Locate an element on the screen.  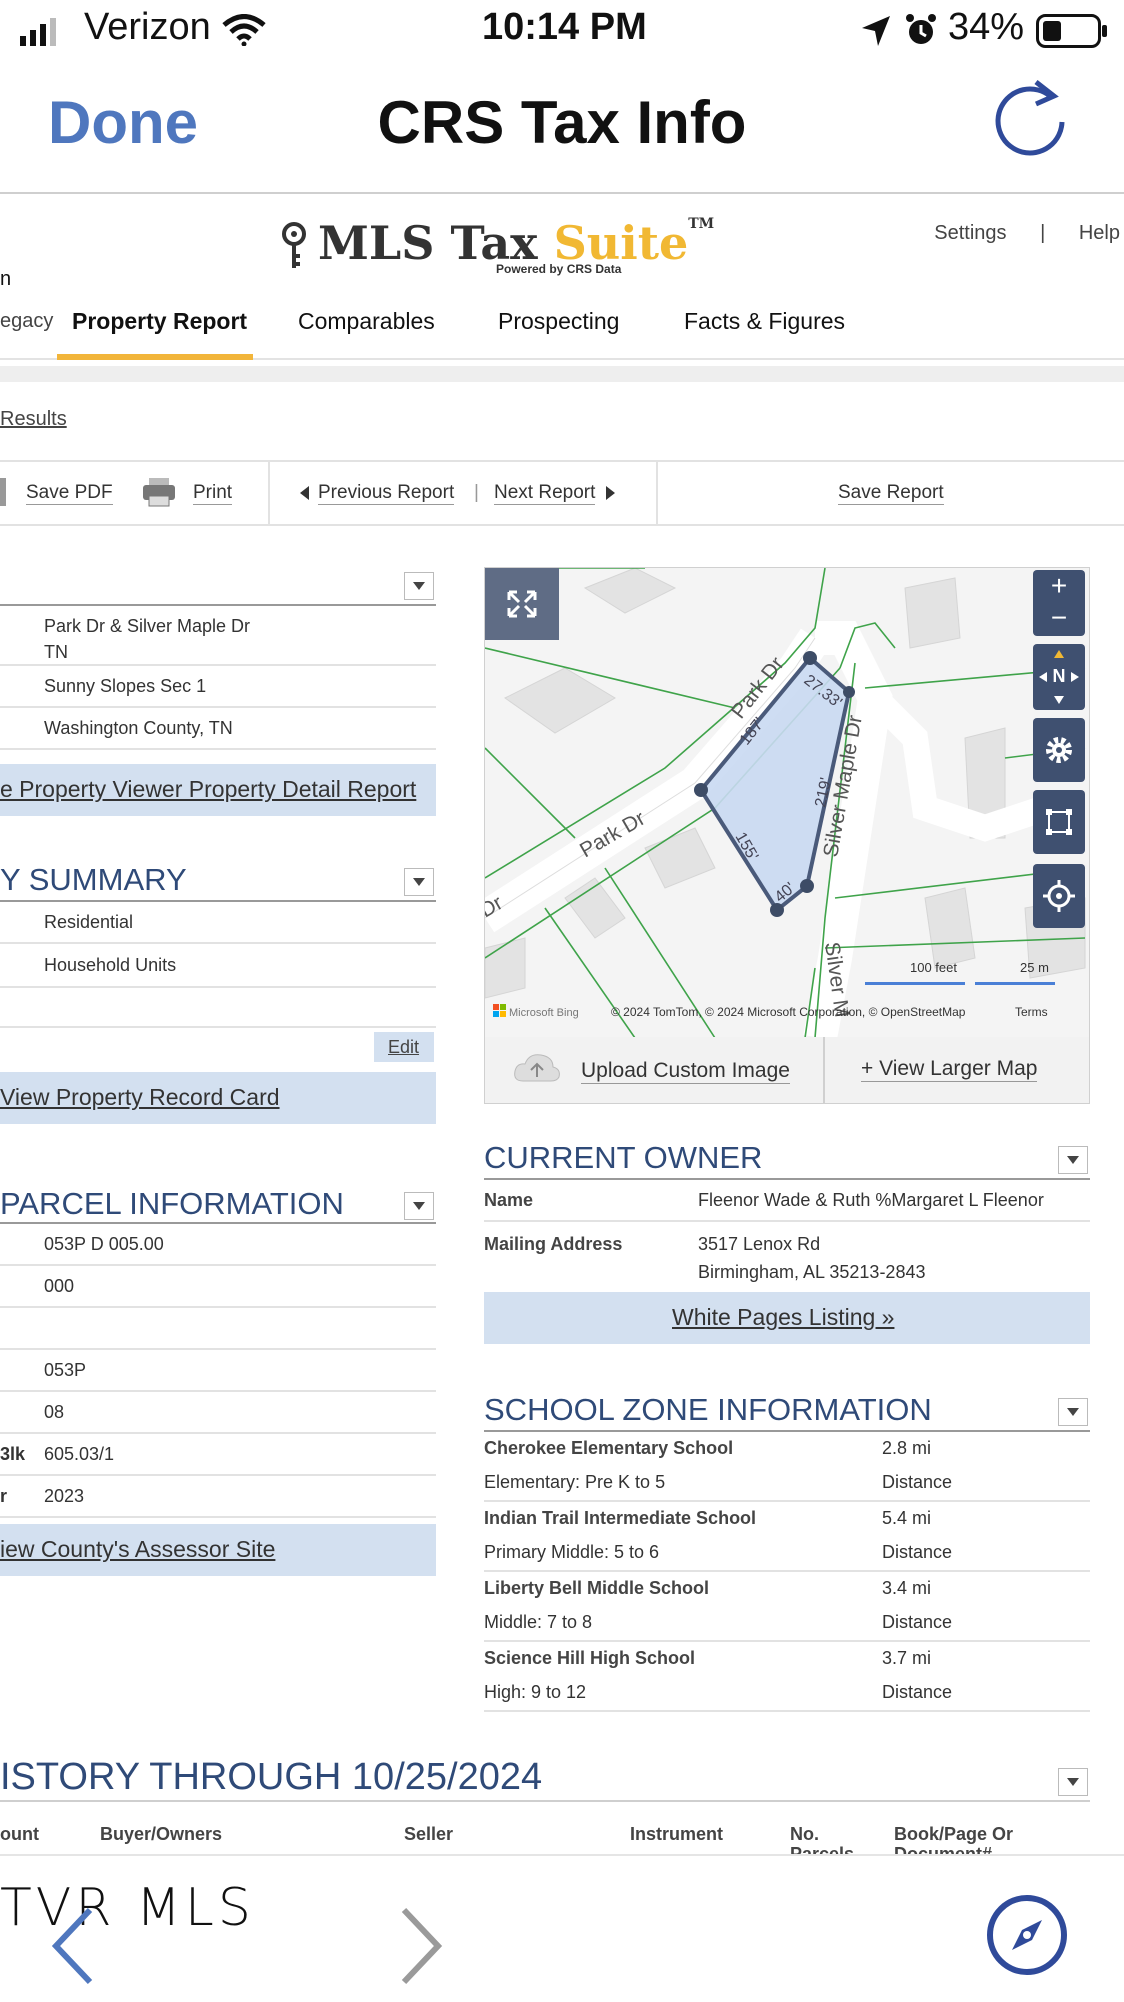
school-collapse-dropdown is located at coordinates (1073, 1412).